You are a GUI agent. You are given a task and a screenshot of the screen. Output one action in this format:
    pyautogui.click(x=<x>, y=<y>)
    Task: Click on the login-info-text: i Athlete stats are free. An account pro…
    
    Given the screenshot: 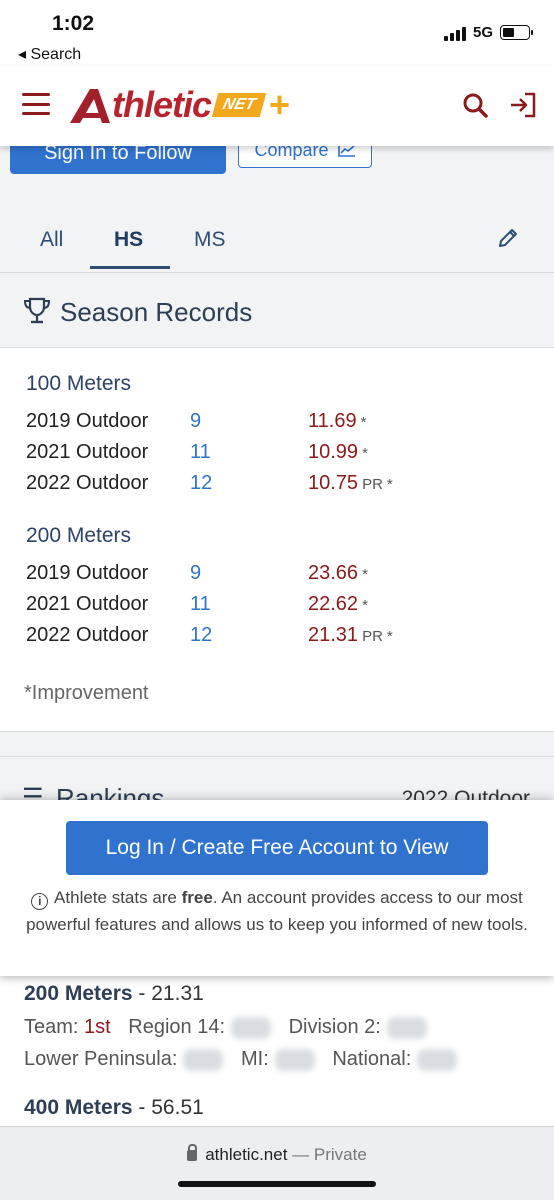 What is the action you would take?
    pyautogui.click(x=277, y=911)
    